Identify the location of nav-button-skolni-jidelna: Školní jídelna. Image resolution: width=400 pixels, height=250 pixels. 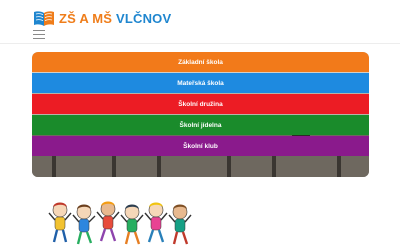
(200, 125).